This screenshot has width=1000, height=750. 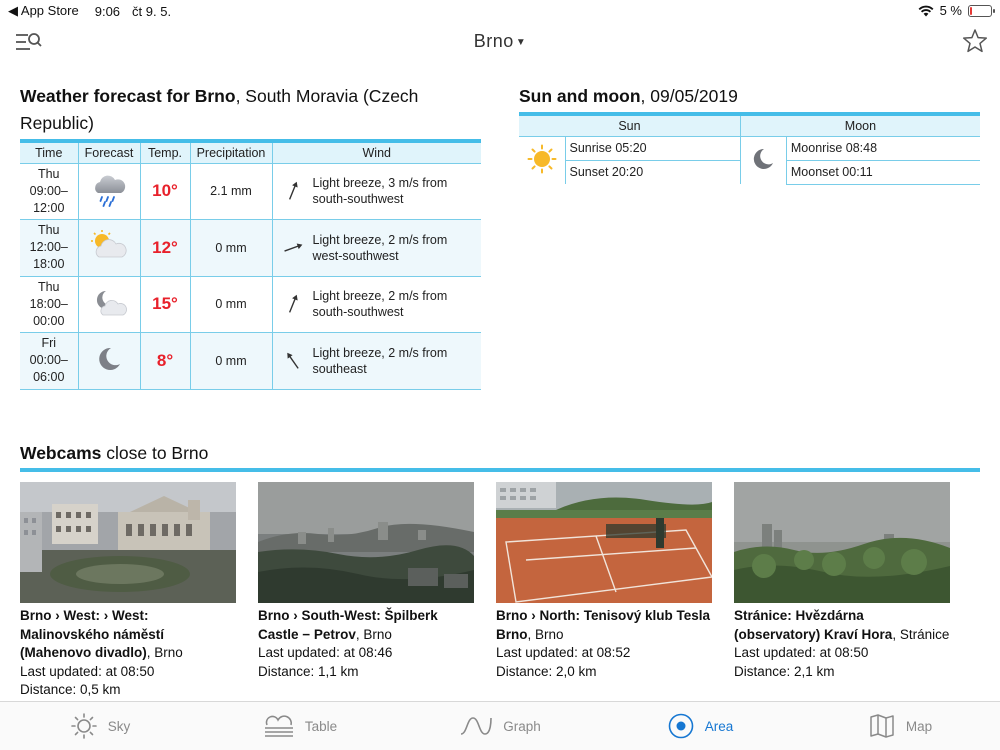 What do you see at coordinates (300, 726) in the screenshot?
I see `tab-table: Table` at bounding box center [300, 726].